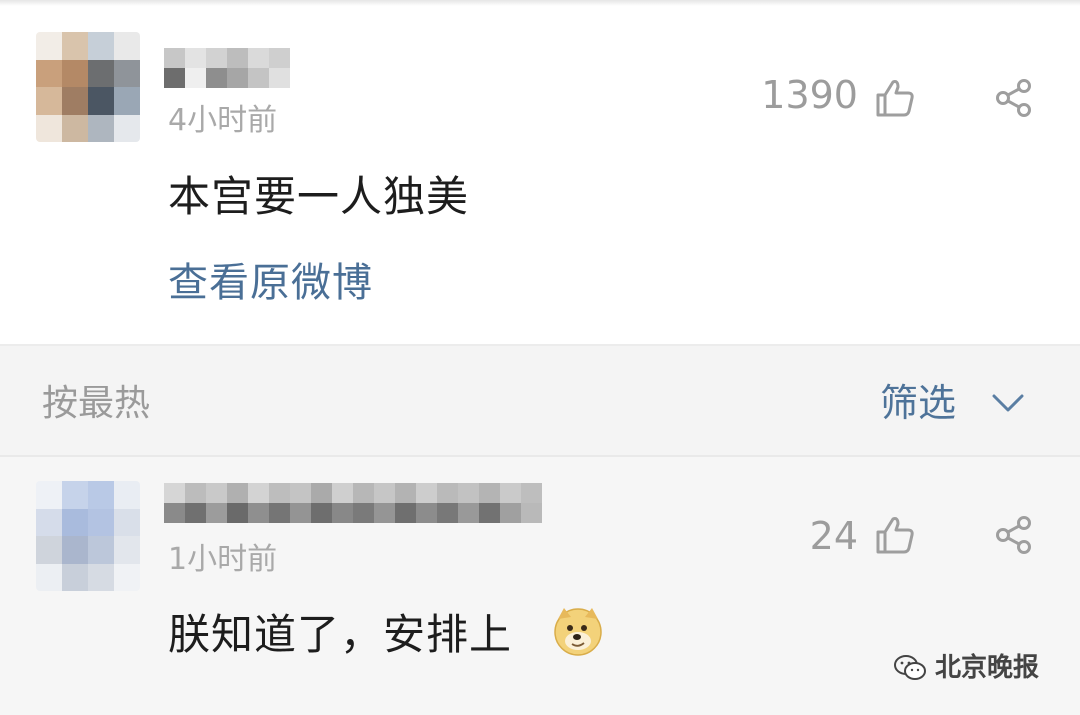 The width and height of the screenshot is (1080, 715). Describe the element at coordinates (578, 632) in the screenshot. I see `doge-emoji-icon` at that location.